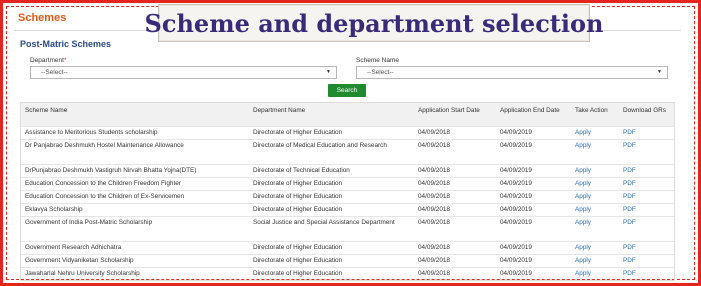 The width and height of the screenshot is (701, 286). Describe the element at coordinates (66, 44) in the screenshot. I see `subsection-title: Post-Matric Schemes` at that location.